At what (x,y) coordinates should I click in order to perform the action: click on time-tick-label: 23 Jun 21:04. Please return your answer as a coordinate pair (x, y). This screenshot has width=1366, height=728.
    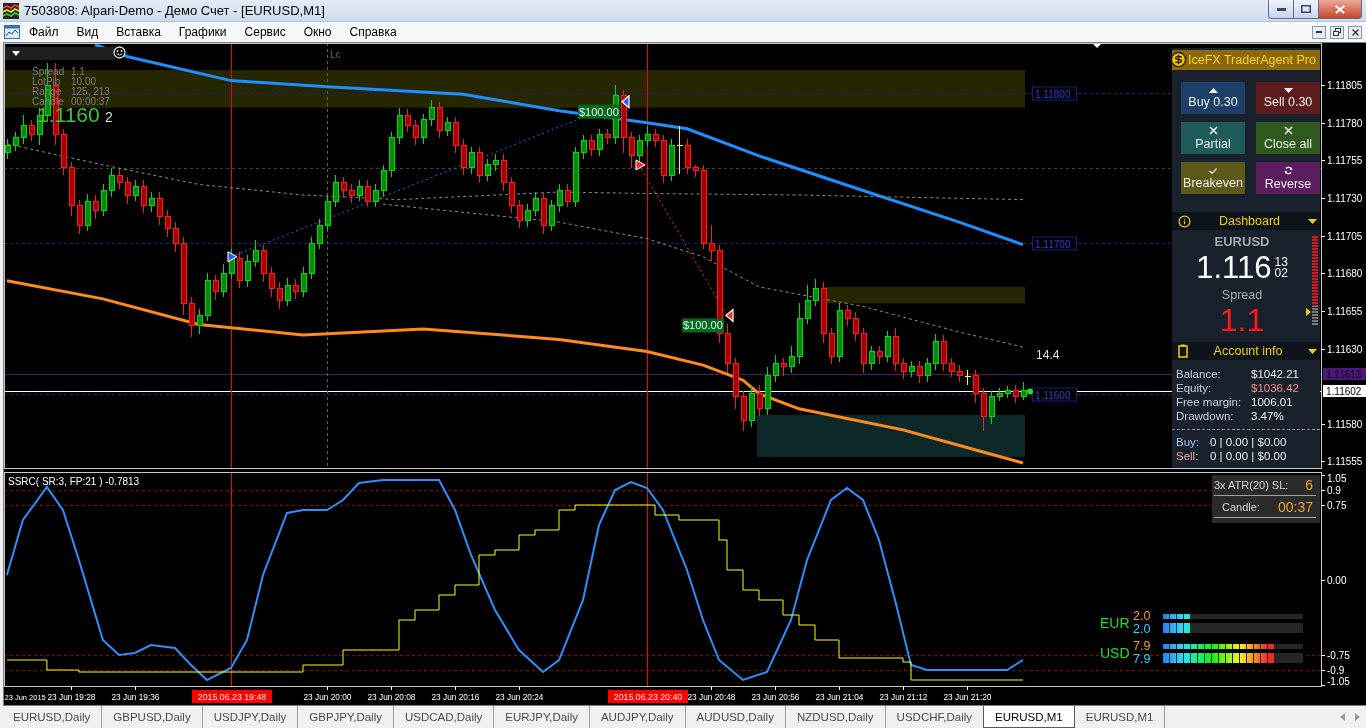
    Looking at the image, I should click on (839, 697).